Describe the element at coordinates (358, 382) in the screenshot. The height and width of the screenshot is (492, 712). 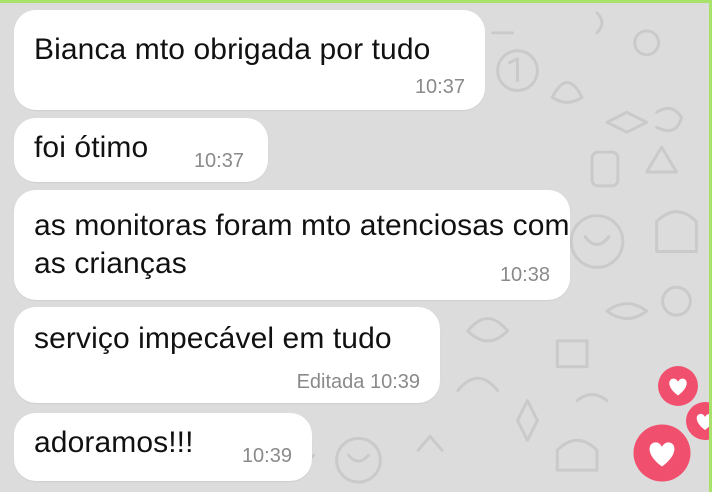
I see `message-timestamp-edited: Editada 10:39` at that location.